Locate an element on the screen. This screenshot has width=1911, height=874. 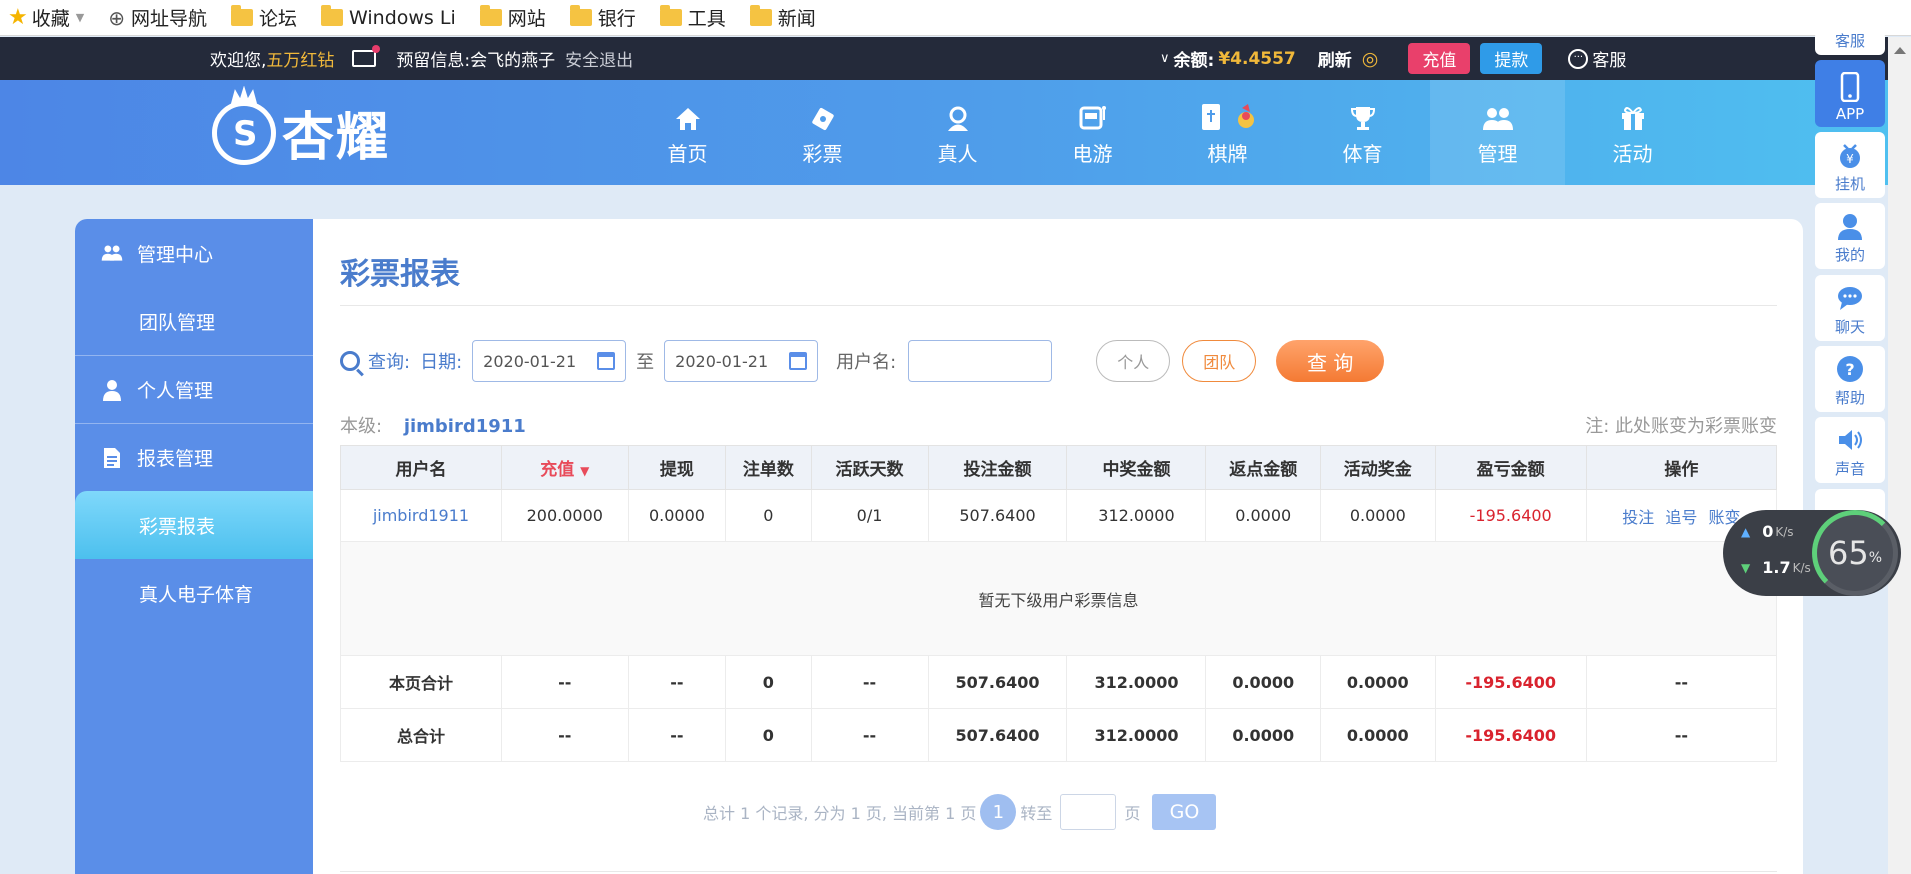
col-charge-label: 充值 is located at coordinates (557, 470).